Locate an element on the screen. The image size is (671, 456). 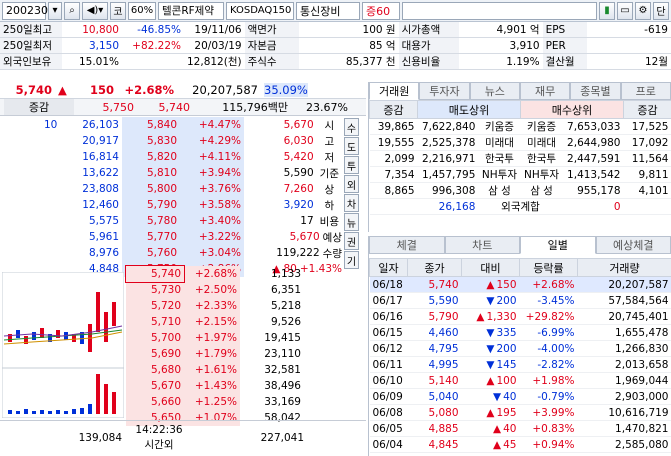
code-dropdown-button: ▾ is located at coordinates (55, 10).